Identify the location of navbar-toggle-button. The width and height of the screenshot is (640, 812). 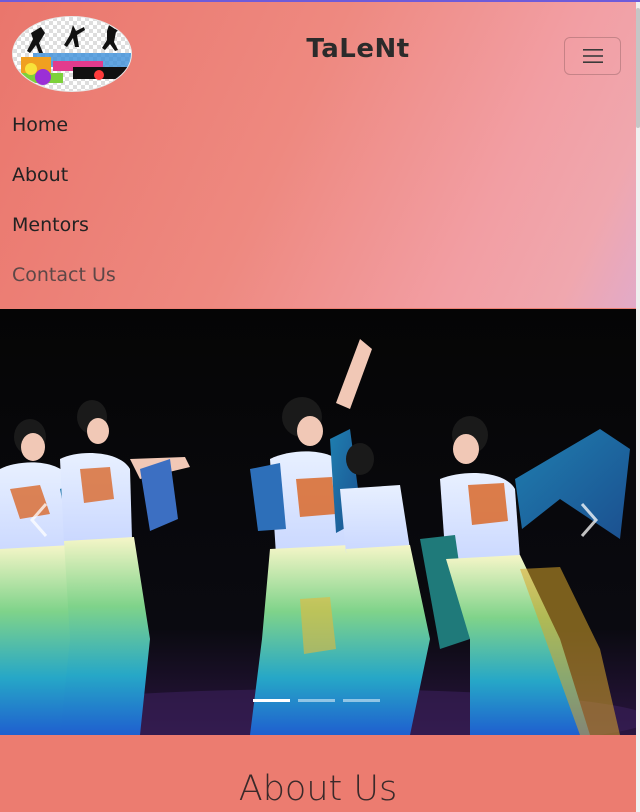
(592, 56).